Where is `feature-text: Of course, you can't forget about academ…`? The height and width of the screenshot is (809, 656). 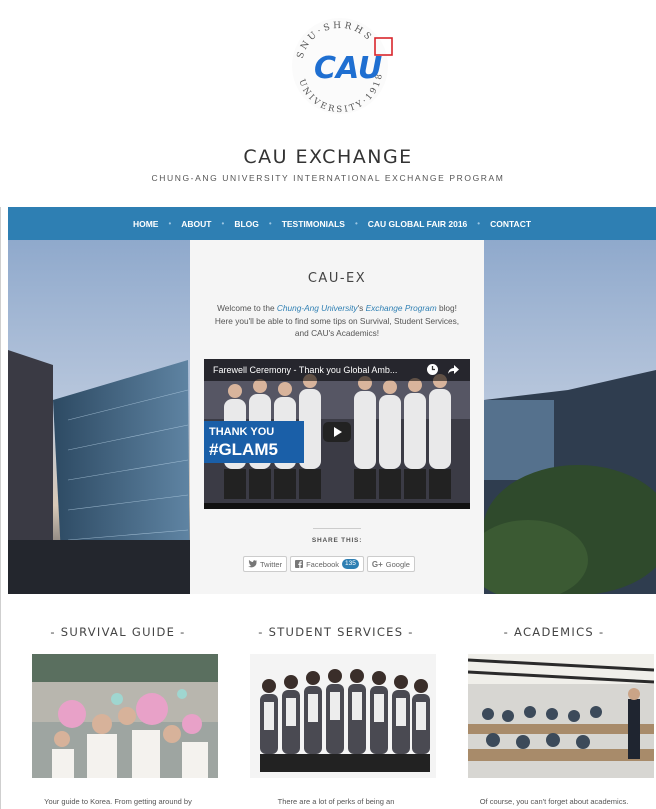 feature-text: Of course, you can't forget about academ… is located at coordinates (554, 801).